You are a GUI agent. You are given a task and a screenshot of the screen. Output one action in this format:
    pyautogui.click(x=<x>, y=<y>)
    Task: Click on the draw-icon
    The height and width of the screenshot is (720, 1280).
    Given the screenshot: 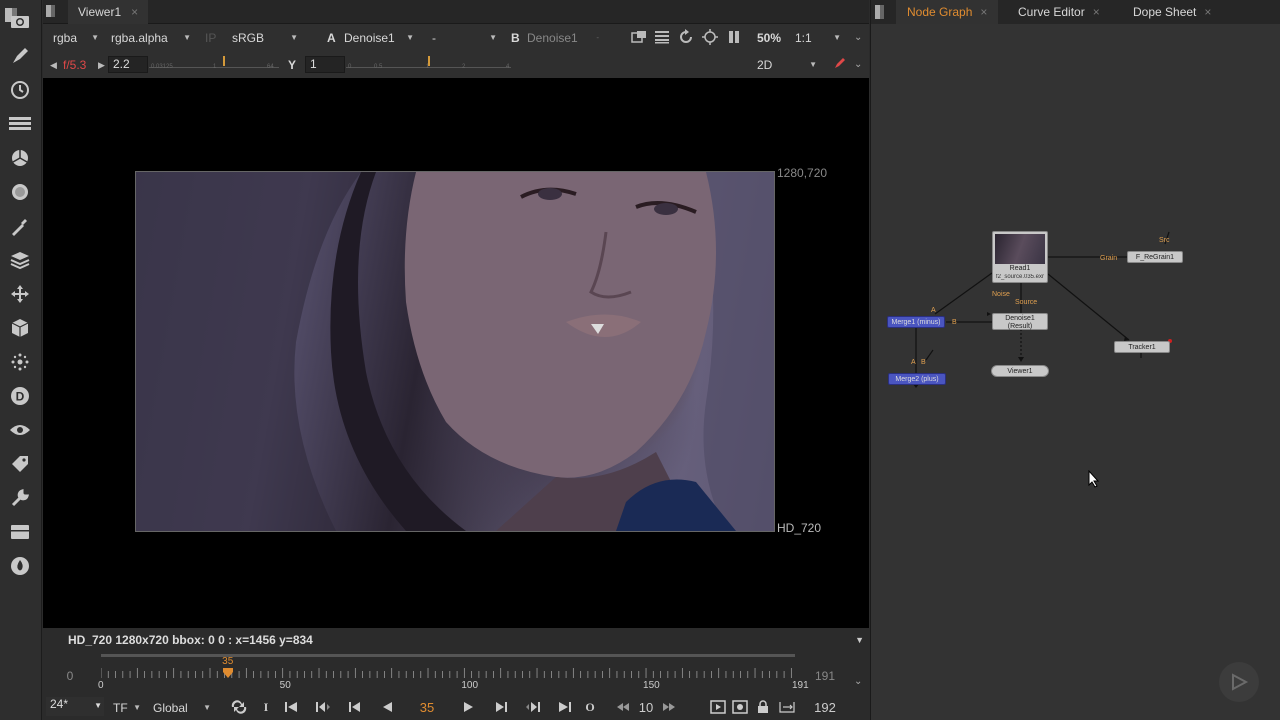 What is the action you would take?
    pyautogui.click(x=20, y=56)
    